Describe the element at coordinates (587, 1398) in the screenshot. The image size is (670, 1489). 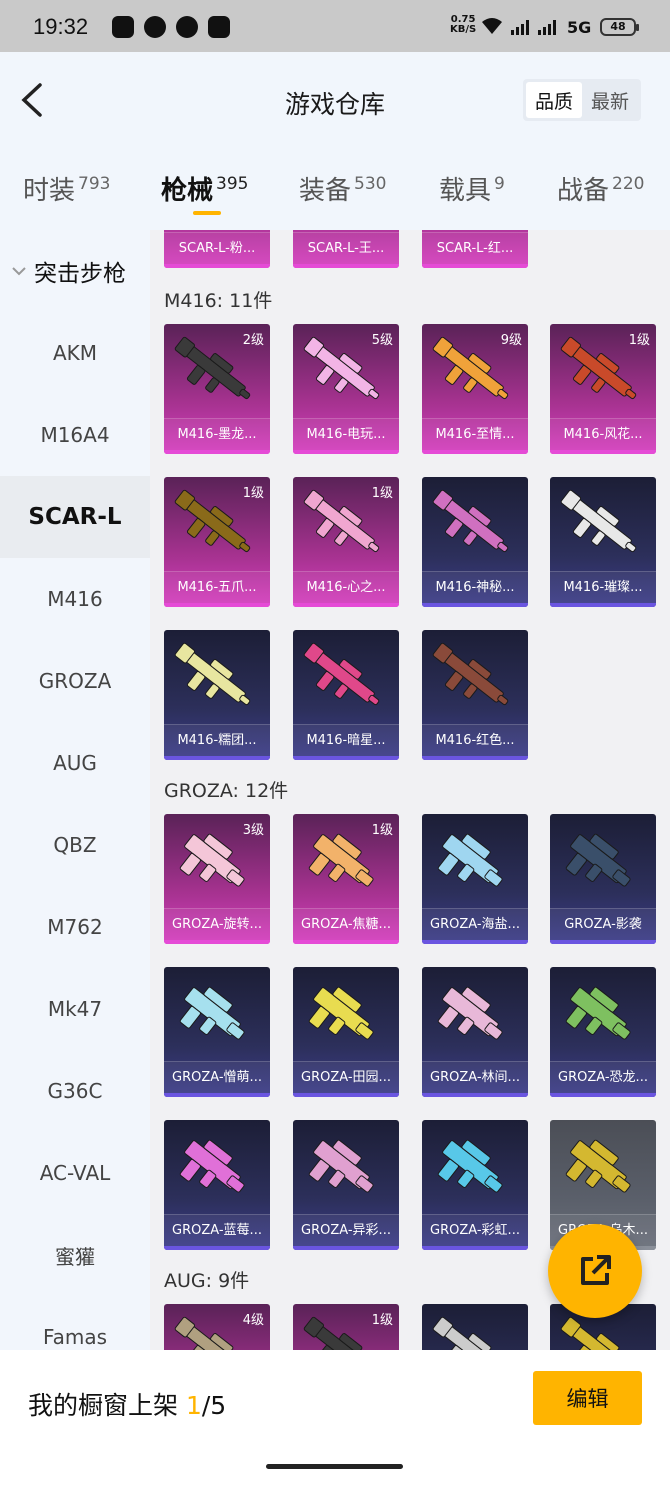
I see `edit-button: 编辑` at that location.